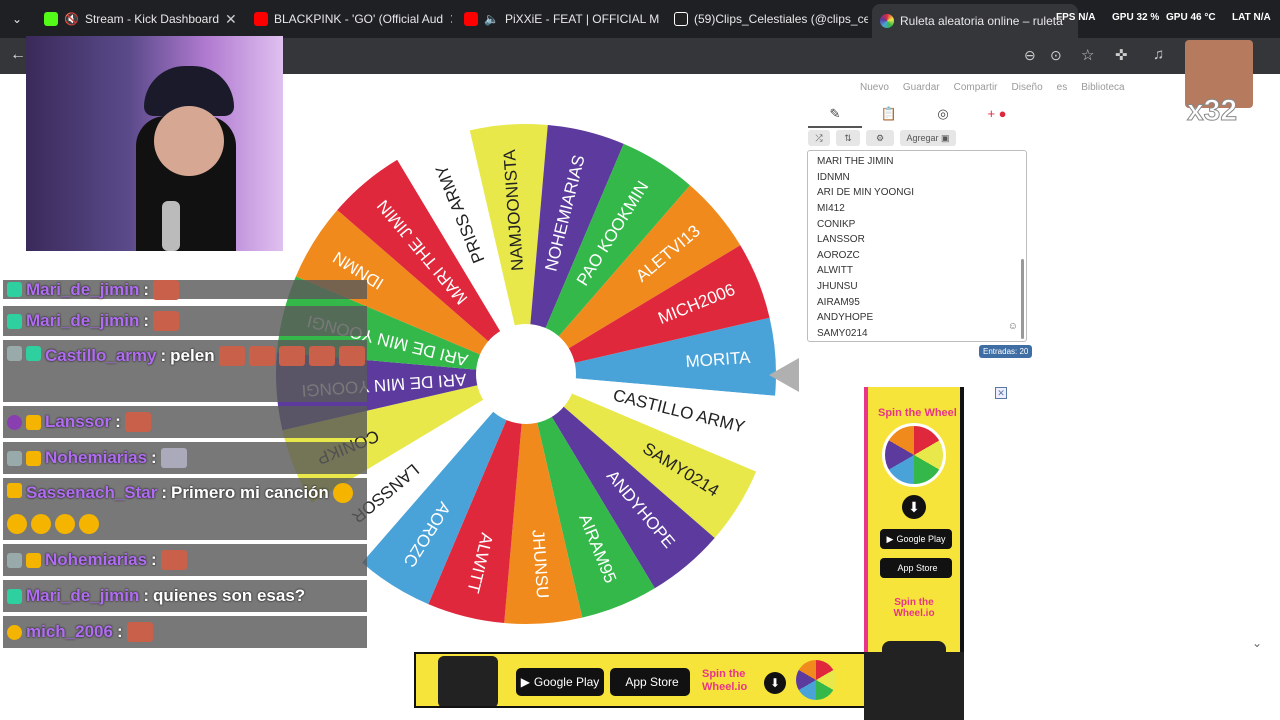  I want to click on library-button: Biblioteca, so click(1102, 87).